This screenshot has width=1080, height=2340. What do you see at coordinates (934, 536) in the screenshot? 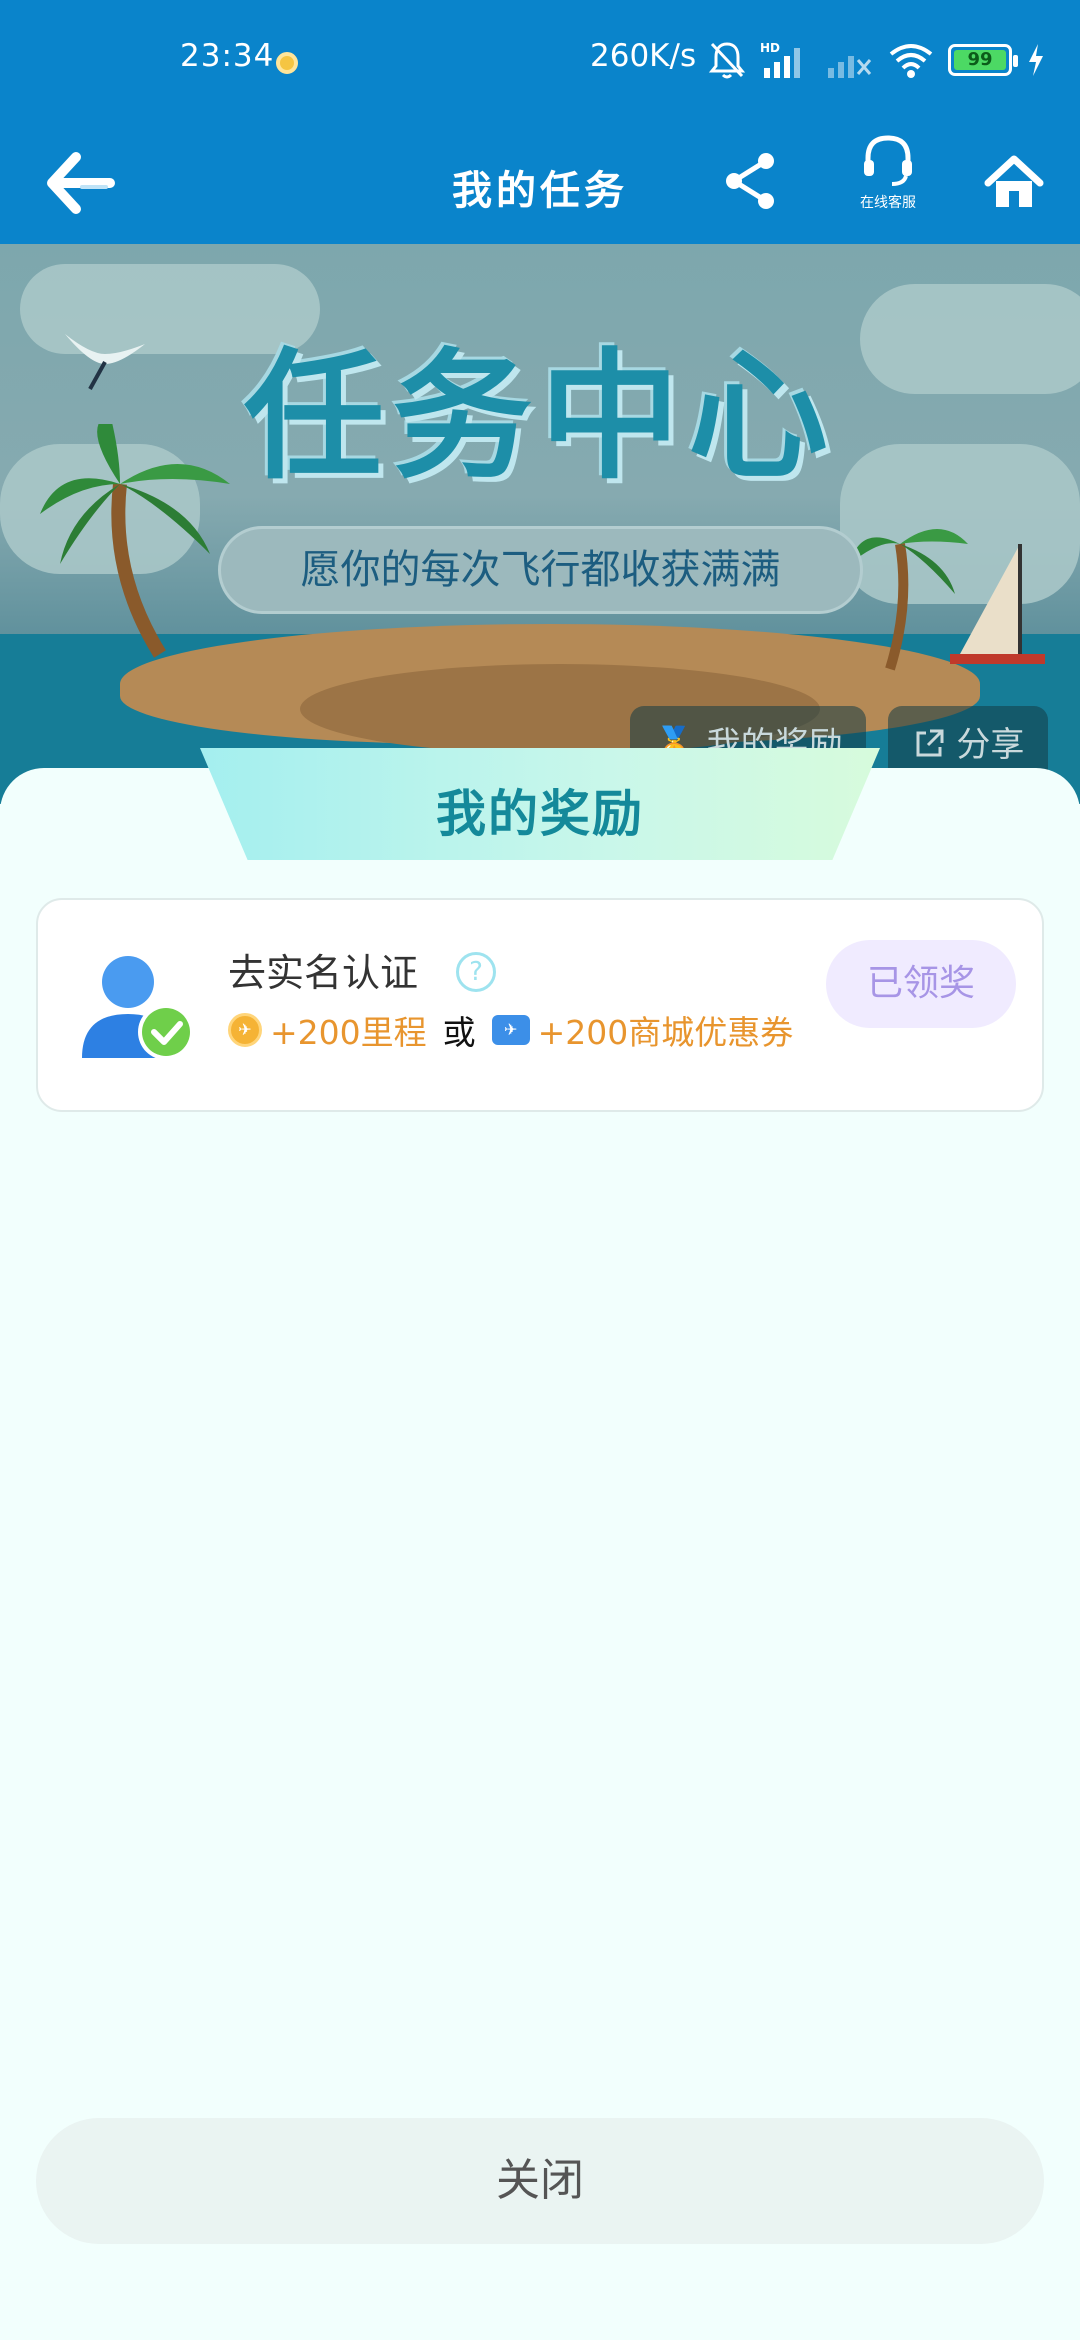
I see `palm-leaf` at bounding box center [934, 536].